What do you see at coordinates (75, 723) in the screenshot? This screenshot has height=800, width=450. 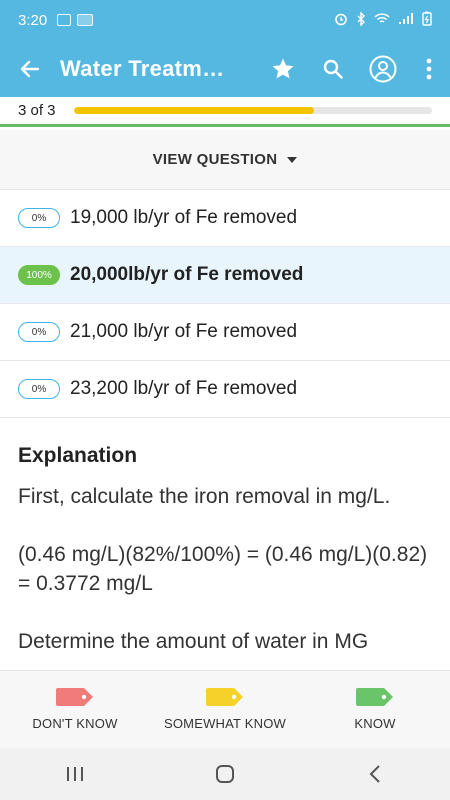 I see `dont-know-label: DON'T KNOW` at bounding box center [75, 723].